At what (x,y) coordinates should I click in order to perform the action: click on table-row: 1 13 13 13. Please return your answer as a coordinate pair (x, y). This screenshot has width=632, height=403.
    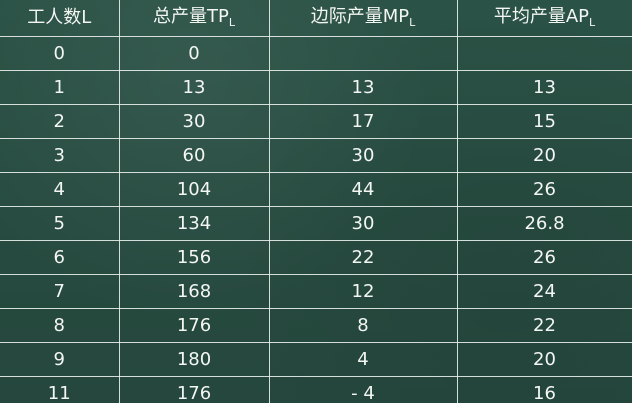
    Looking at the image, I should click on (316, 87).